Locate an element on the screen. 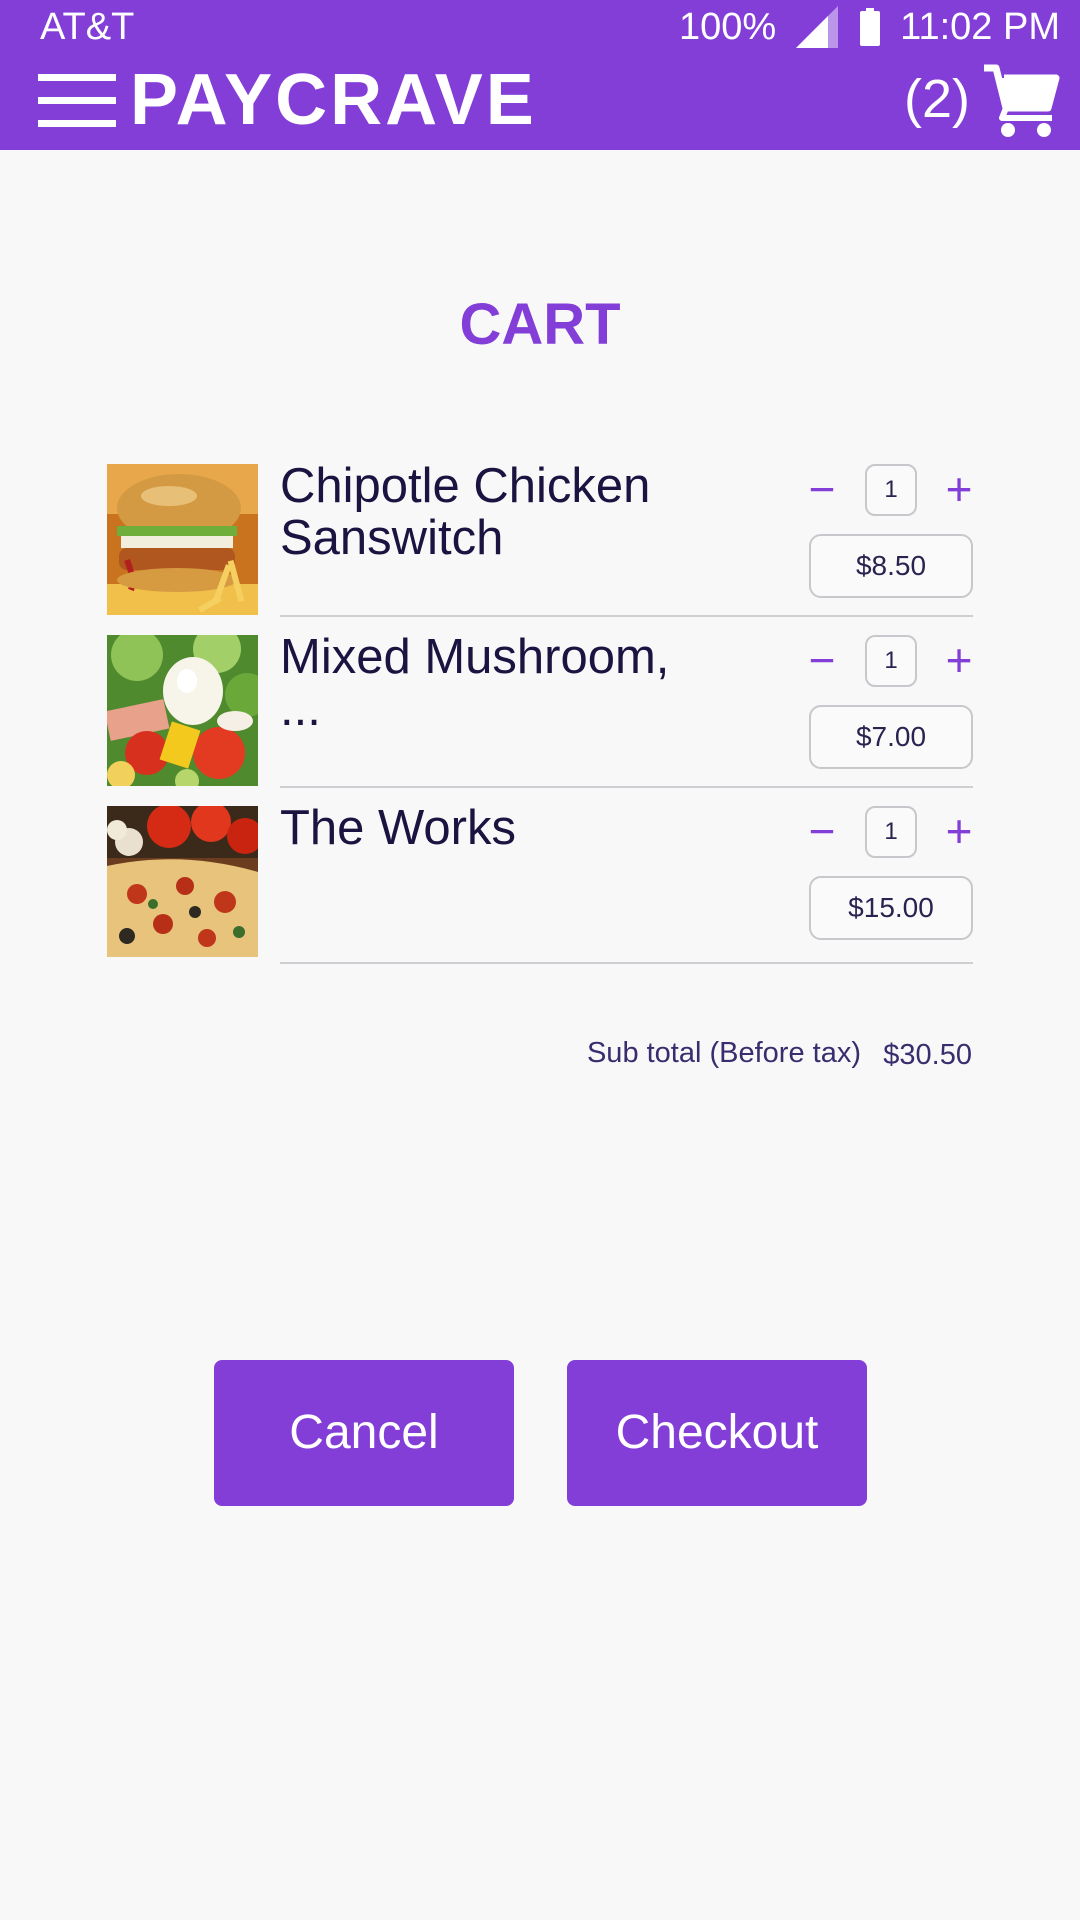  cart-item: Mixed Mushroom, ... − 1 + $7.00 is located at coordinates (540, 718).